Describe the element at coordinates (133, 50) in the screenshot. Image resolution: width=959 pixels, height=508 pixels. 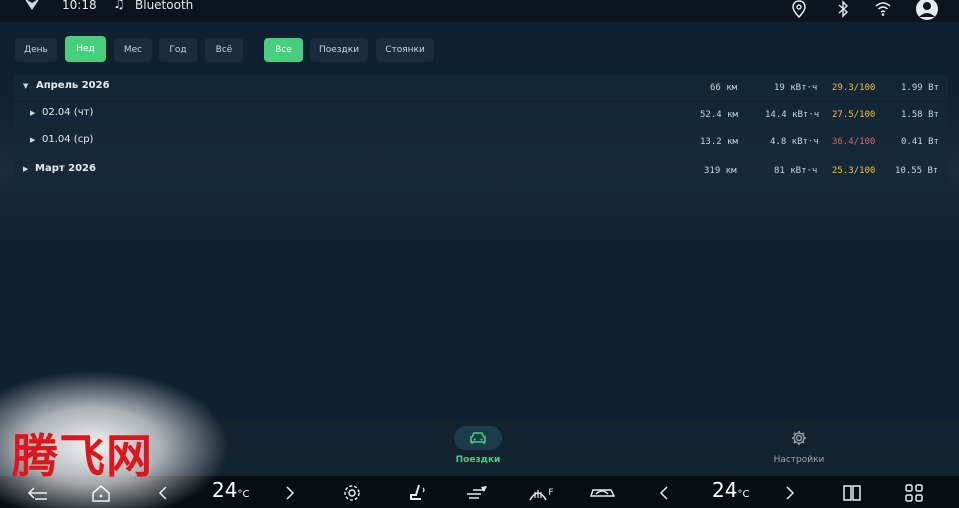
I see `period-filter-month: Мес` at that location.